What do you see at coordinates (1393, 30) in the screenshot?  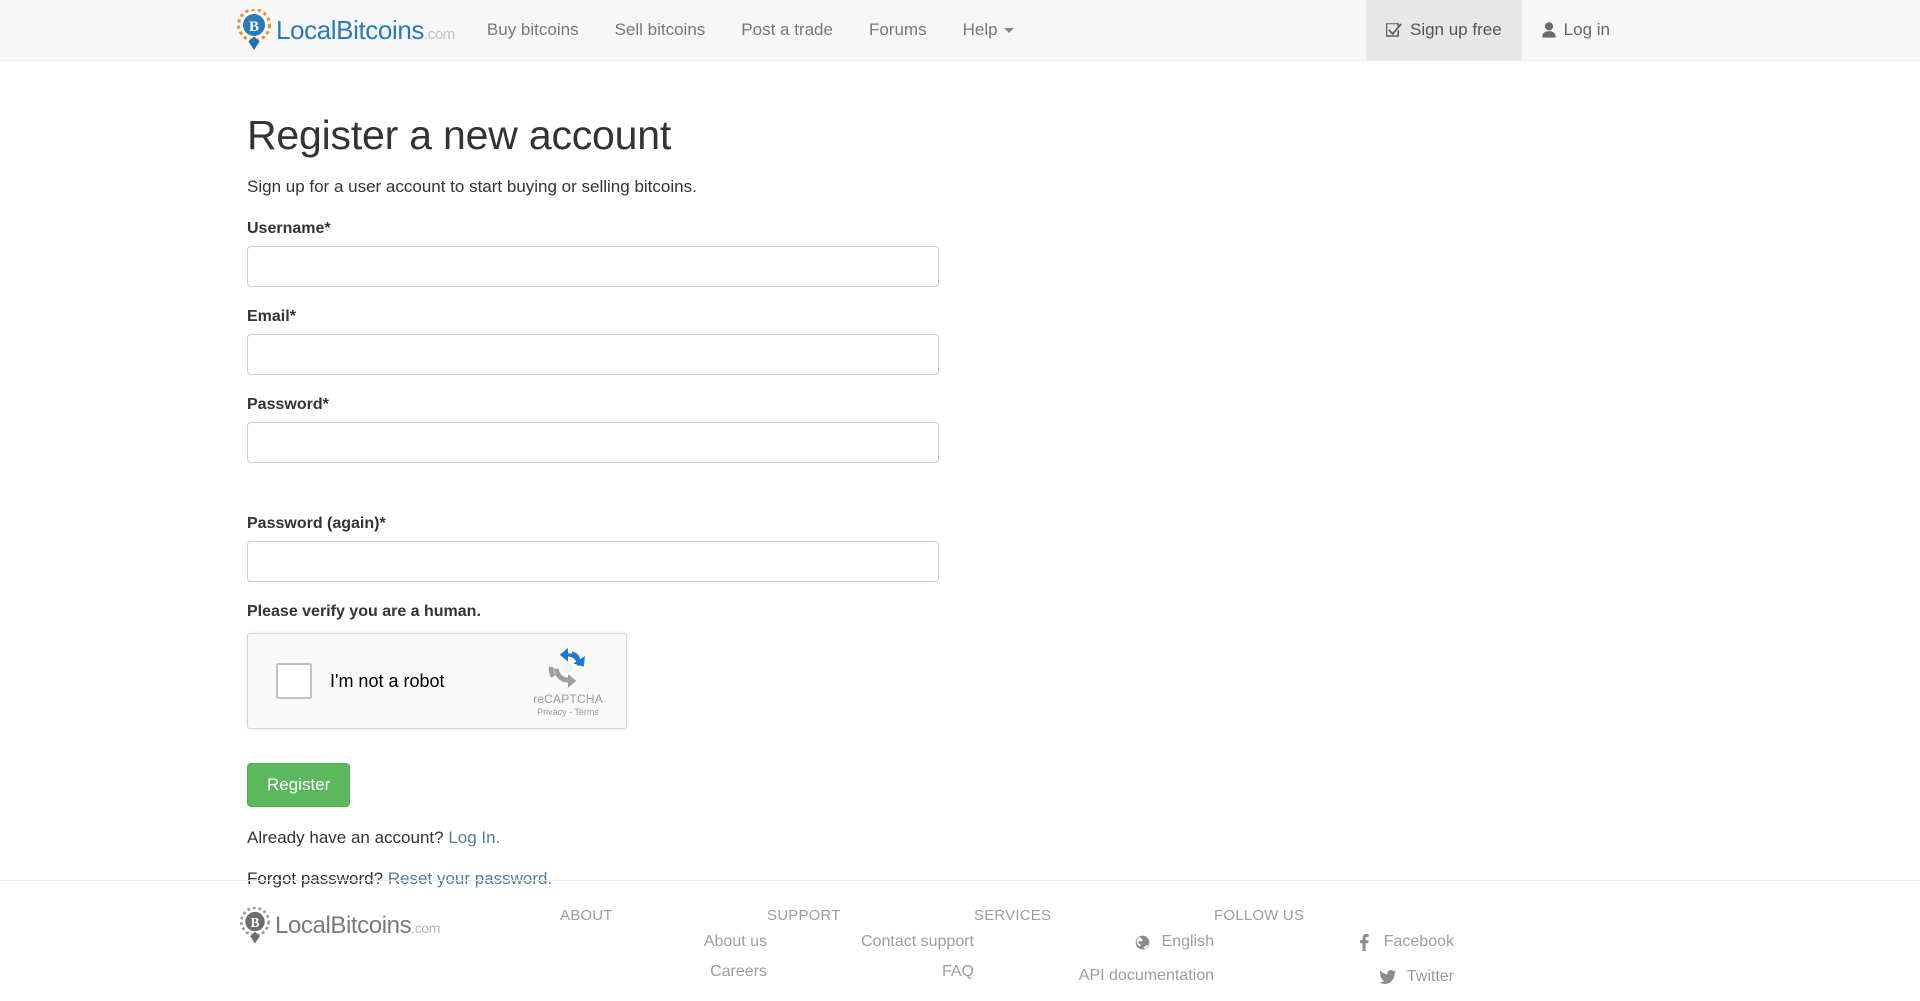 I see `check-square-icon` at bounding box center [1393, 30].